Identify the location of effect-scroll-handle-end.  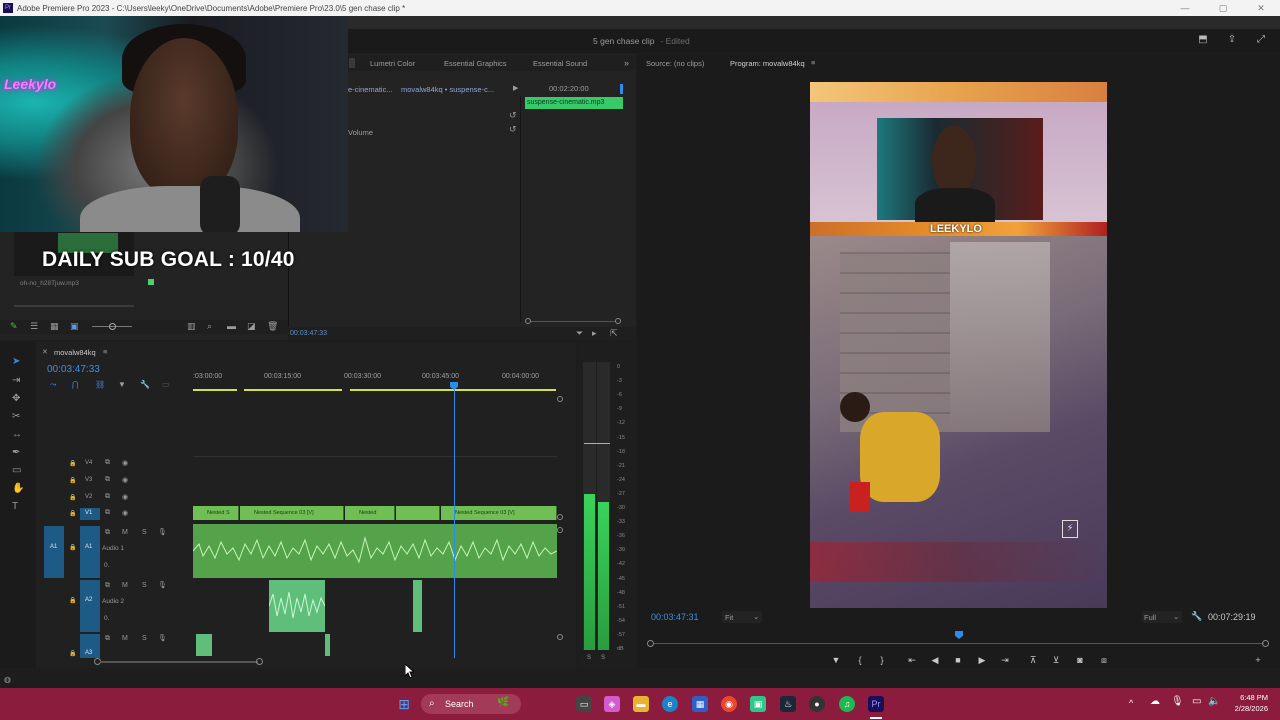
(618, 321).